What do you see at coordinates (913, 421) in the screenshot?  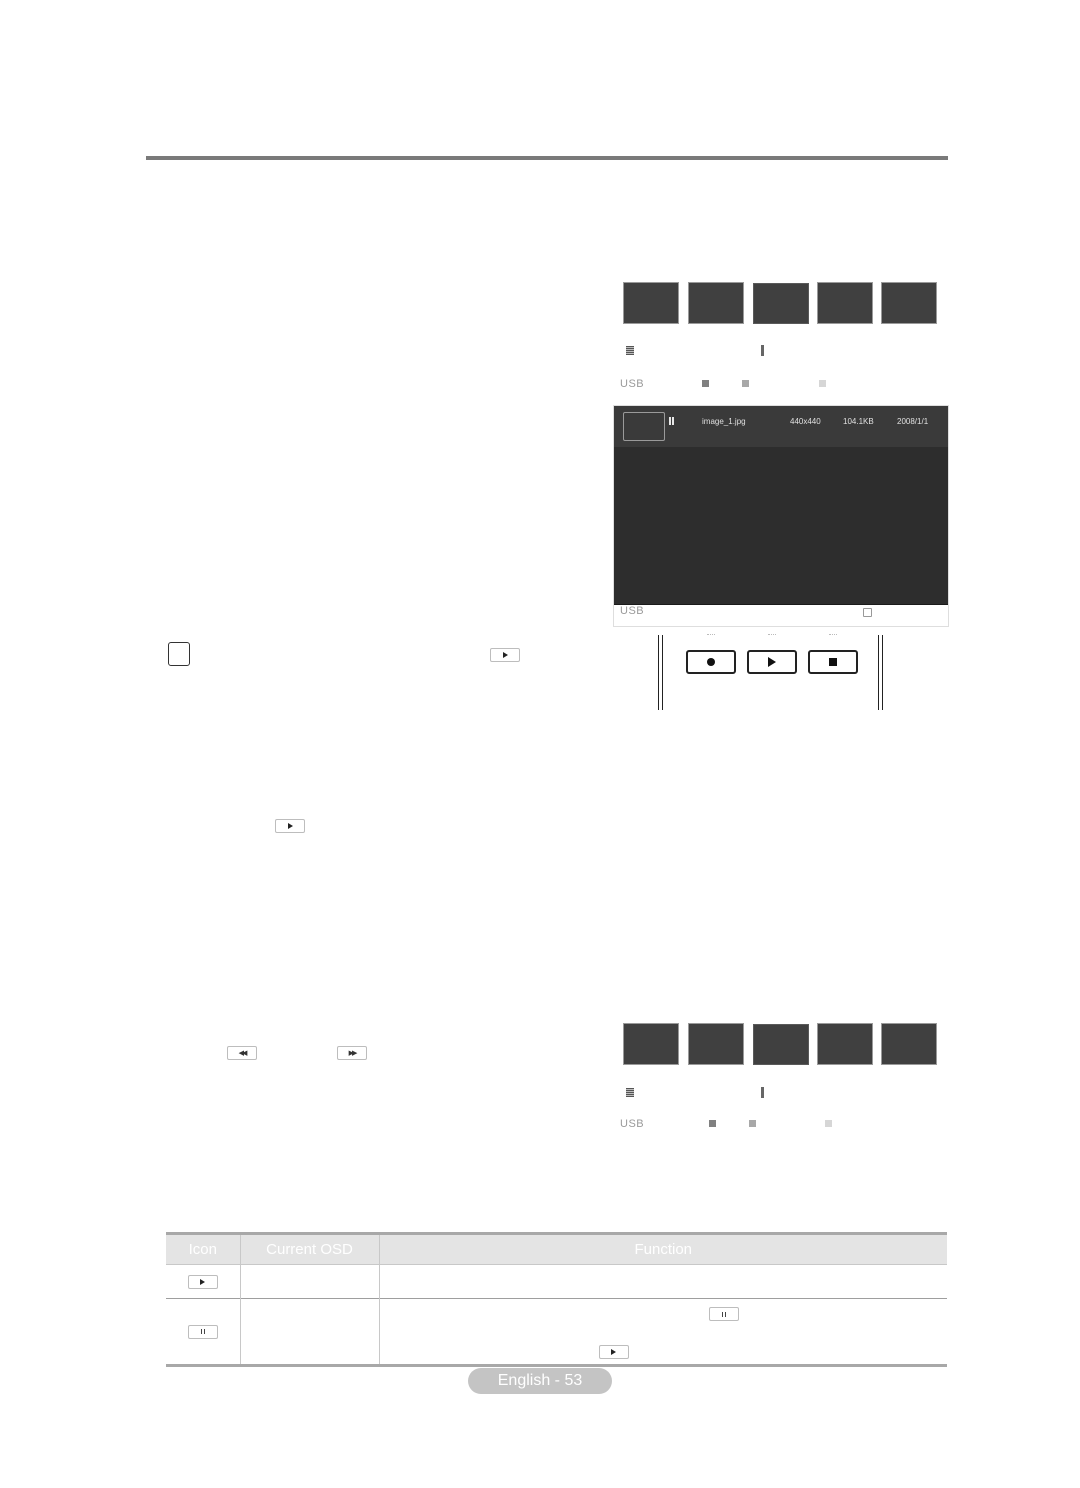 I see `file-date: 2008/1/1` at bounding box center [913, 421].